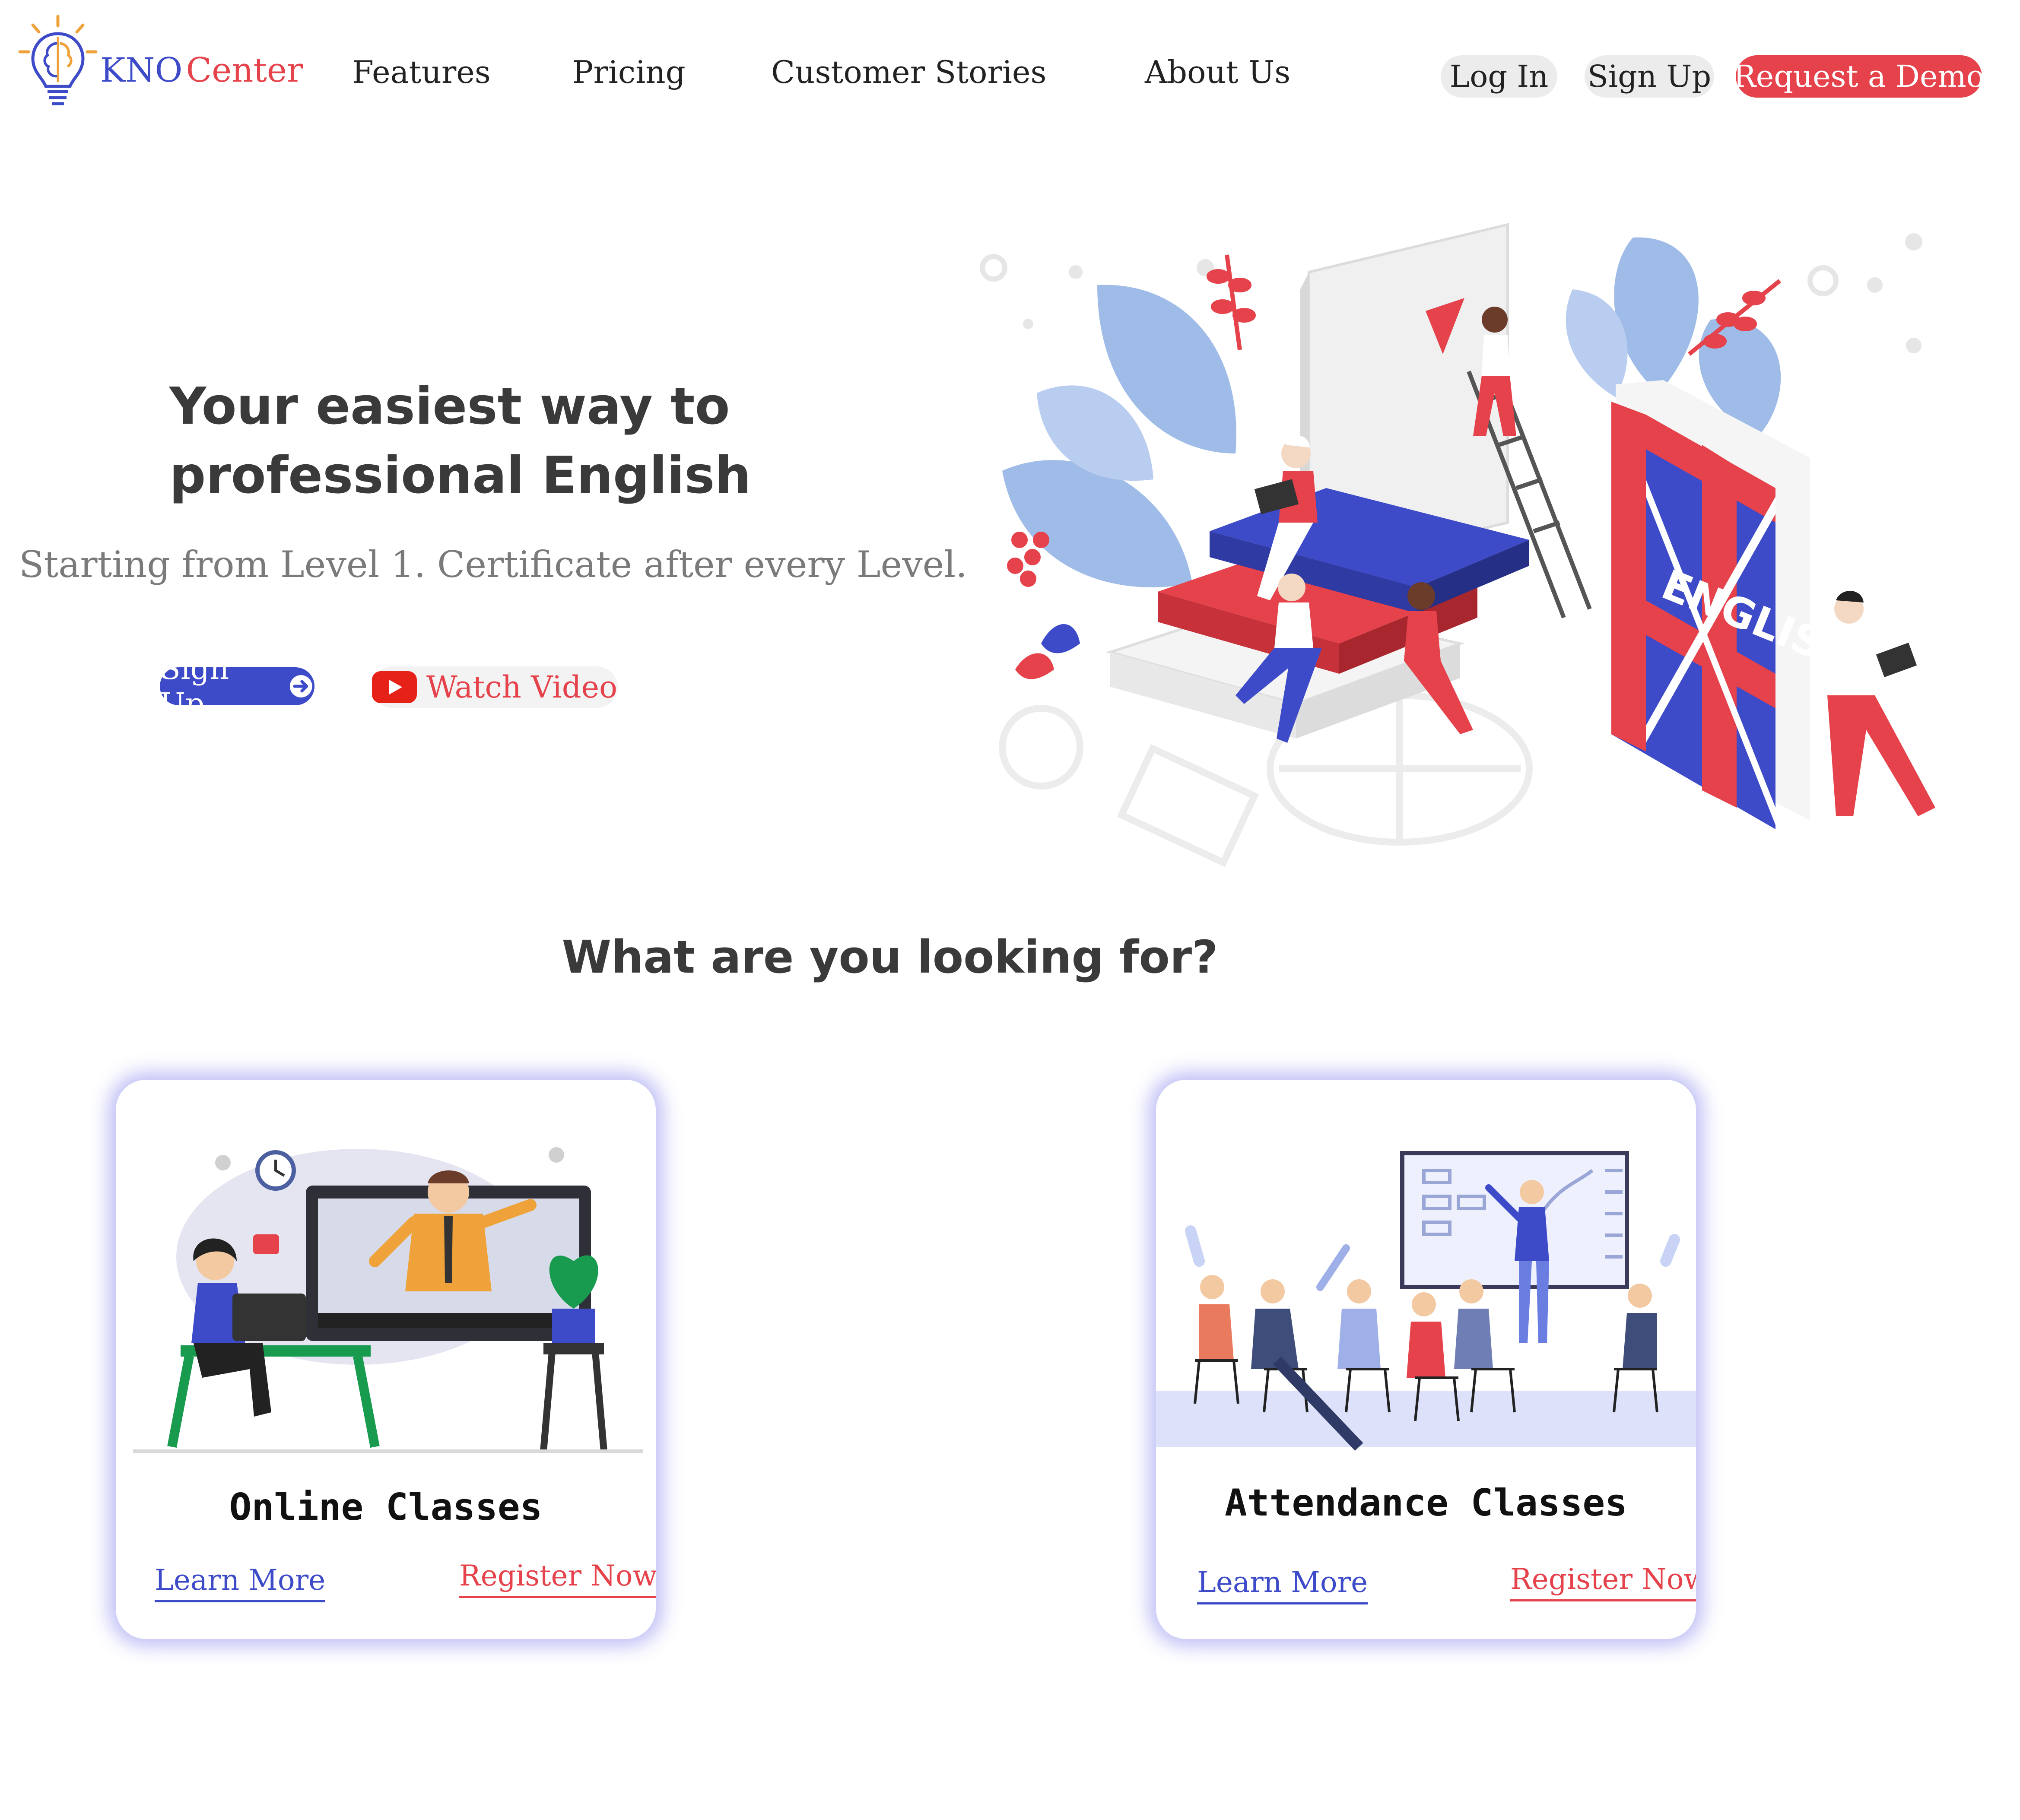 The width and height of the screenshot is (2020, 1820). What do you see at coordinates (386, 1508) in the screenshot?
I see `card-title: Online Classes` at bounding box center [386, 1508].